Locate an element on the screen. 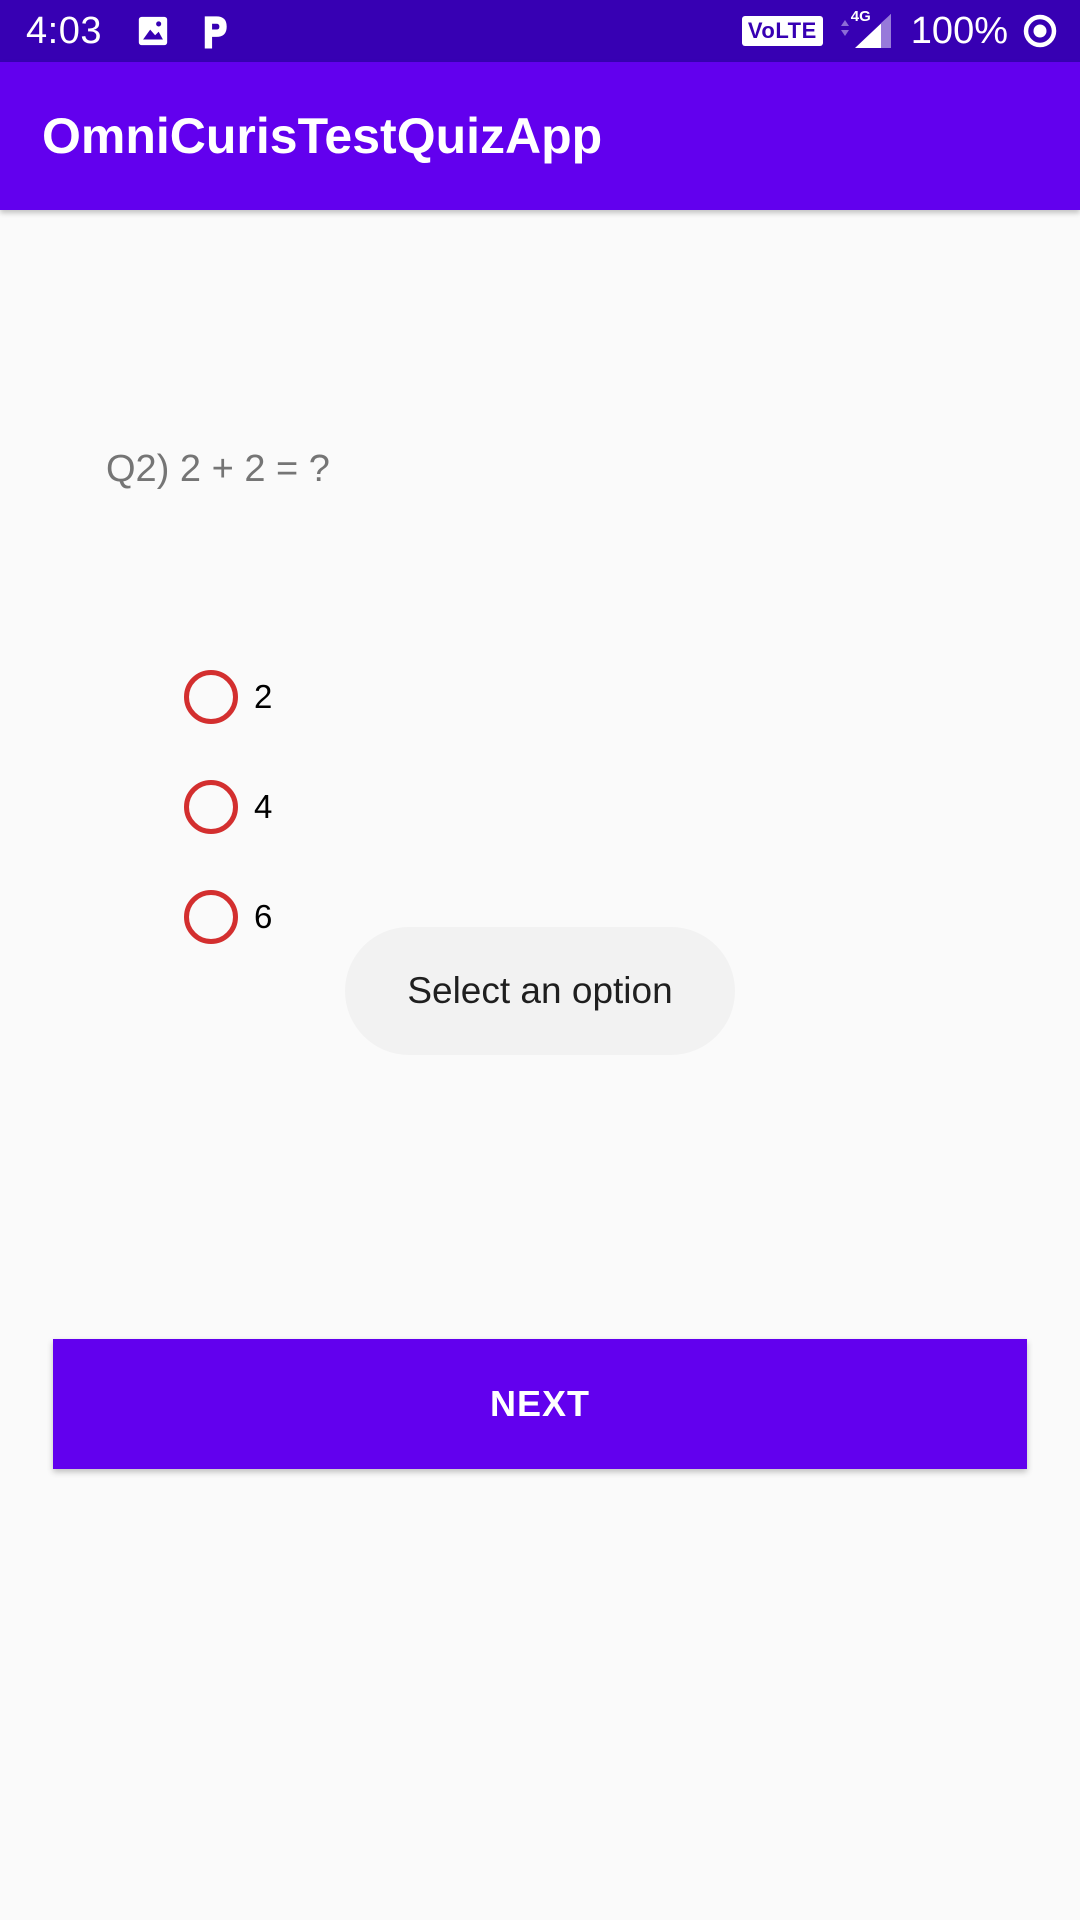 Image resolution: width=1080 pixels, height=1920 pixels. answer-option-label: 4 is located at coordinates (263, 806).